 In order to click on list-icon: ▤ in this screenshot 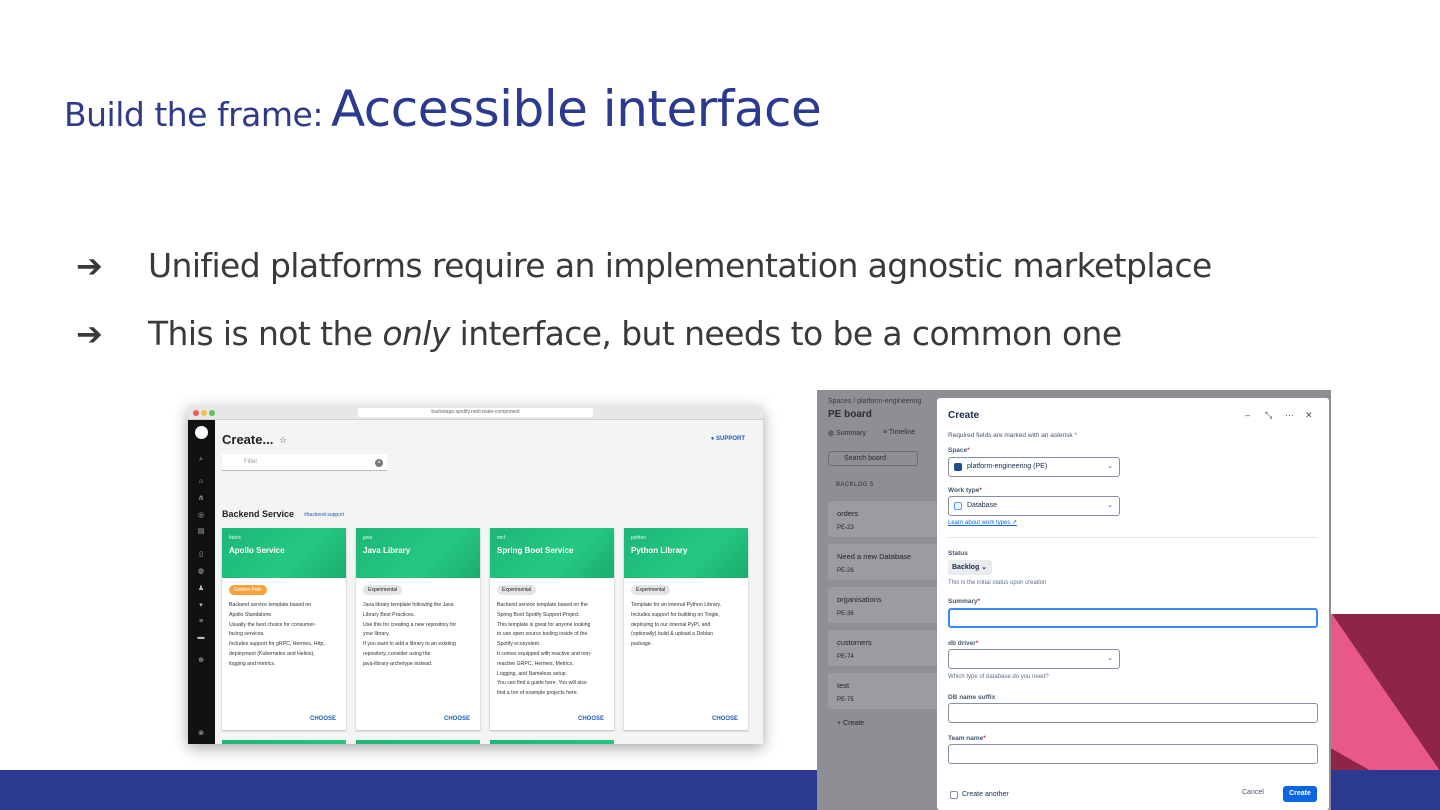, I will do `click(201, 532)`.